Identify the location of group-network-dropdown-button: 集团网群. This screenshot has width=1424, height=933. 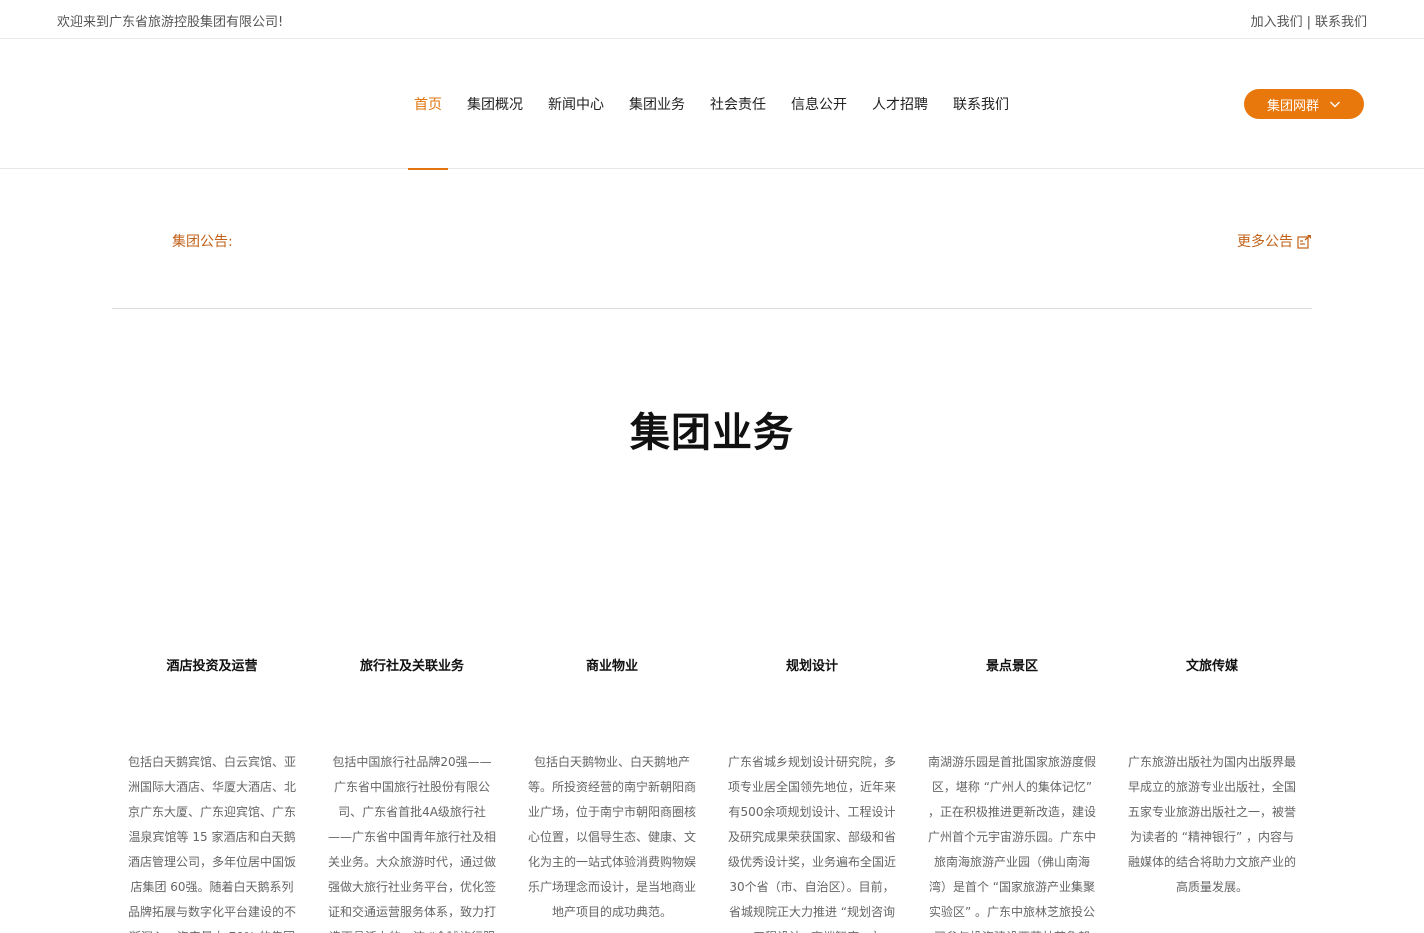
(1304, 104).